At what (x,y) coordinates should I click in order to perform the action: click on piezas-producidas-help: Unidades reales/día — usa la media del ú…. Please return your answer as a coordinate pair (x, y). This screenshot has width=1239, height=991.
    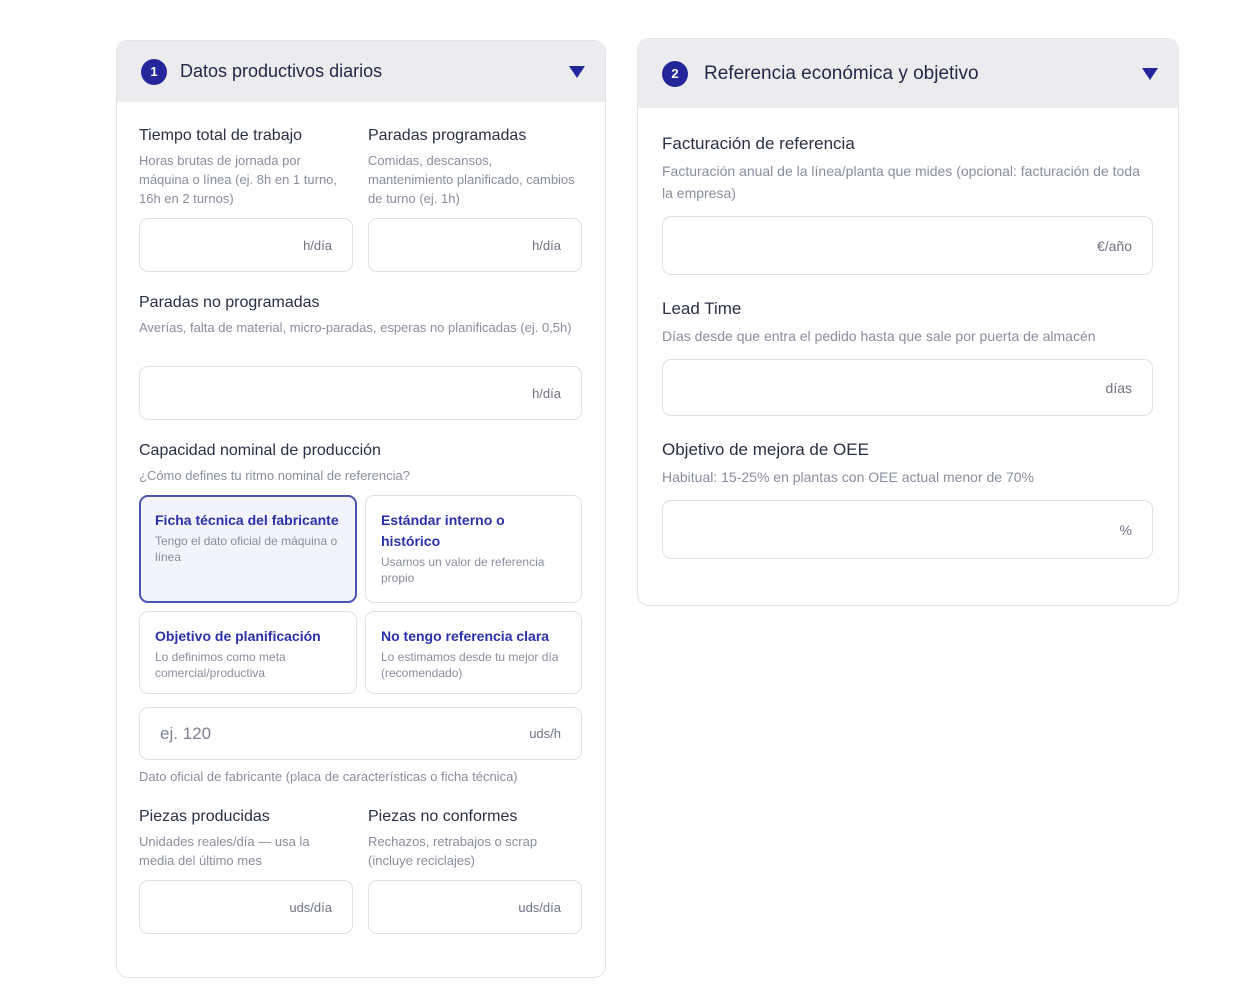
    Looking at the image, I should click on (224, 851).